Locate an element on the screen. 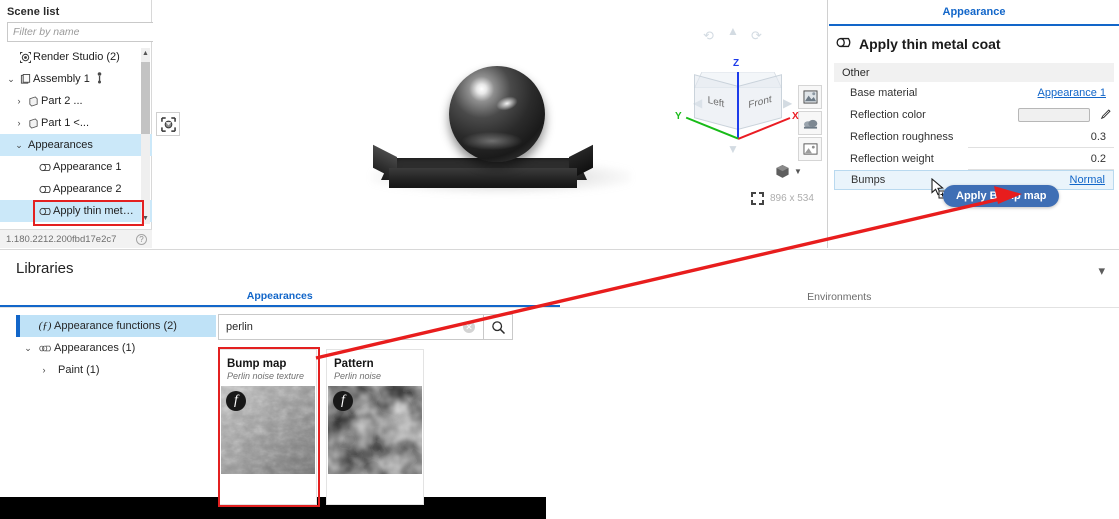 This screenshot has width=1119, height=519. perlin-pattern-thumbnail: f is located at coordinates (375, 430).